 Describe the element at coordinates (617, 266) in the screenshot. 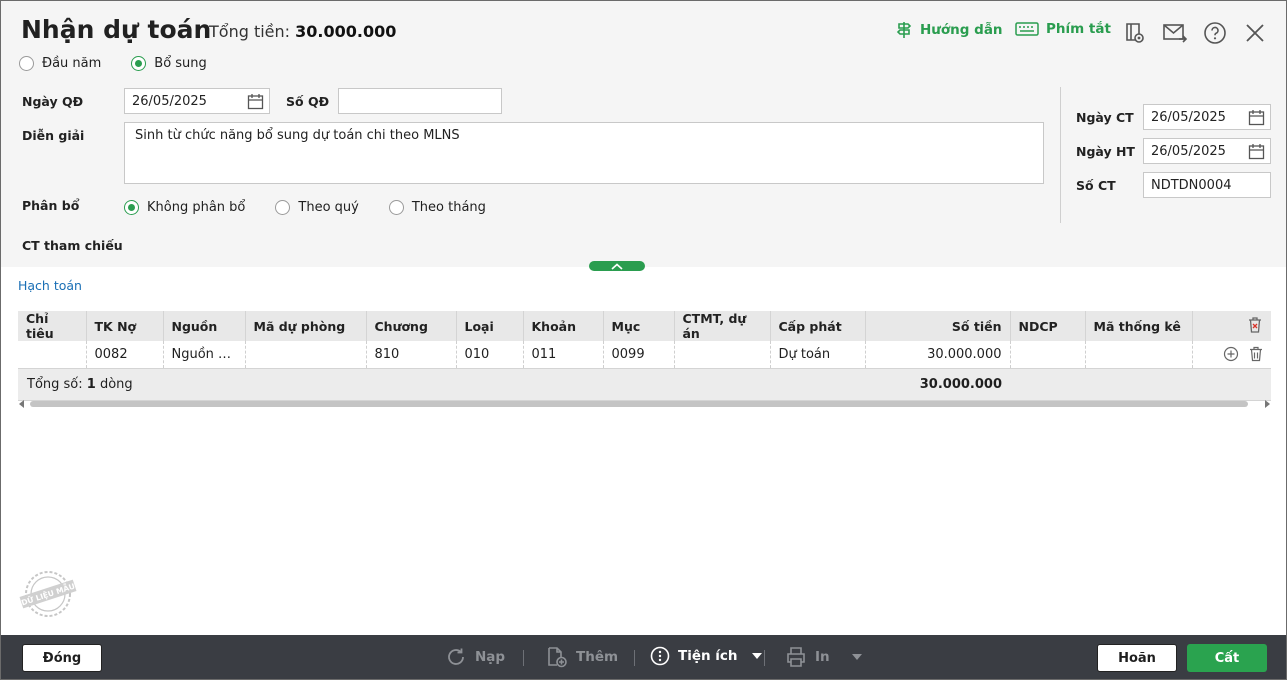

I see `collapse-header-button` at that location.